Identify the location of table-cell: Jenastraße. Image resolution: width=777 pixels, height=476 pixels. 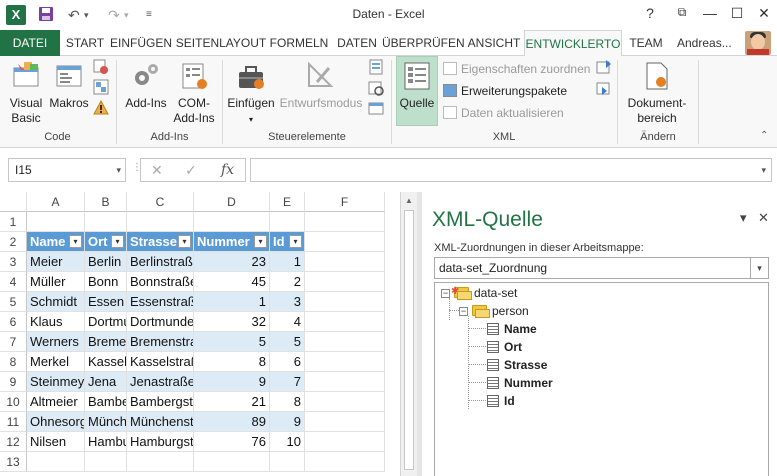
(160, 382).